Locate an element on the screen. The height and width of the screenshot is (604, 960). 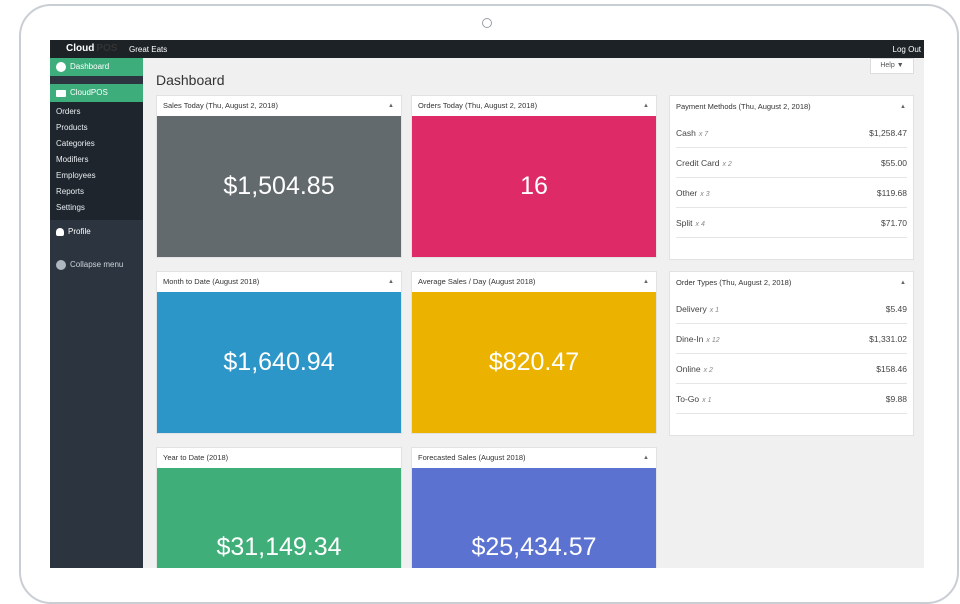
collapse-icon is located at coordinates (61, 265).